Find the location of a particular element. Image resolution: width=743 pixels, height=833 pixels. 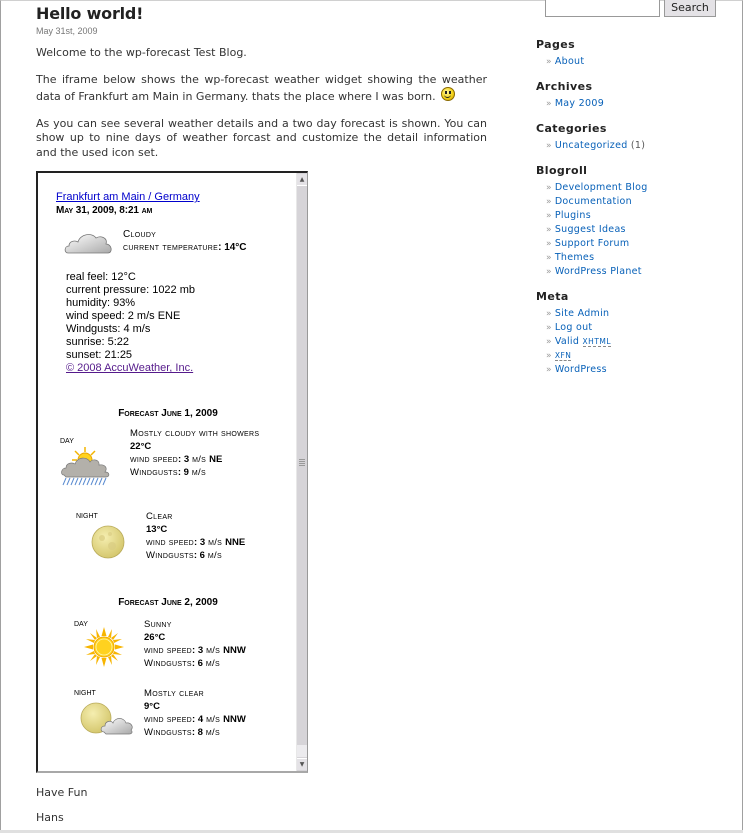

sidebar-item-development-blog: » Development Blog is located at coordinates (641, 188).